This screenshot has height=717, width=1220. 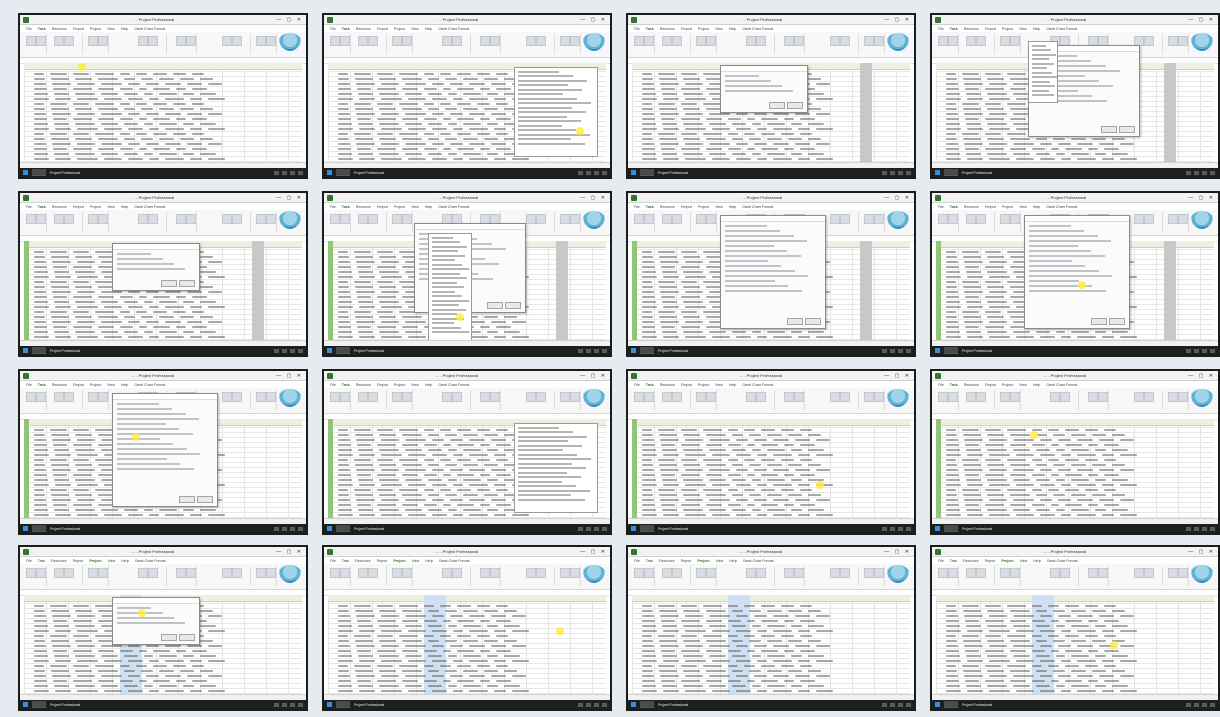 I want to click on ok-button, so click(x=1099, y=321).